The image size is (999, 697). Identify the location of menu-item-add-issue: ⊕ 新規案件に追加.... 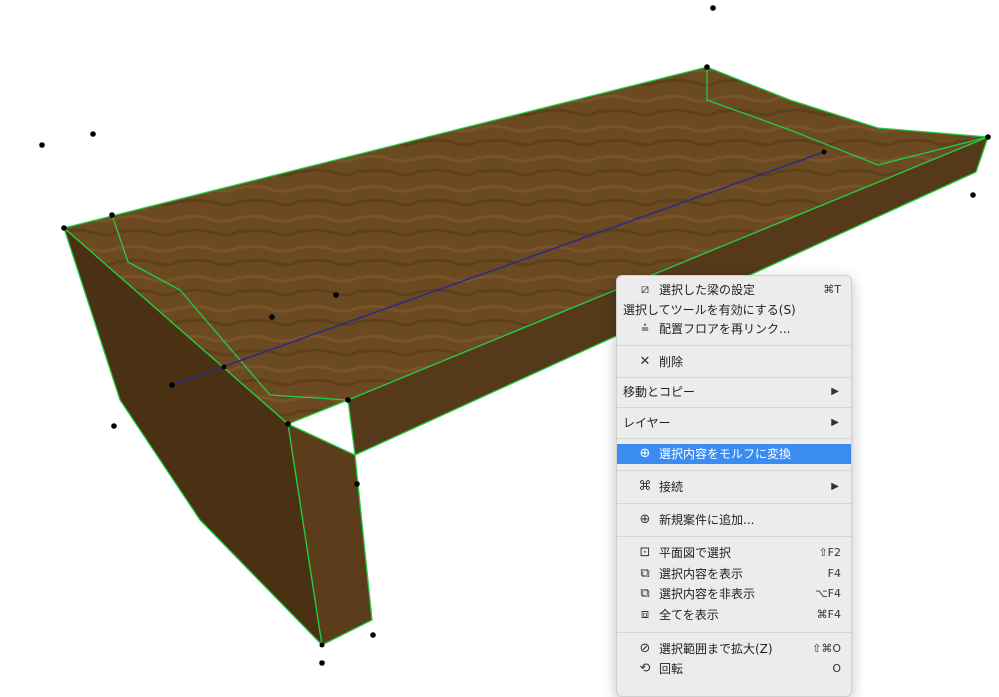
(734, 520).